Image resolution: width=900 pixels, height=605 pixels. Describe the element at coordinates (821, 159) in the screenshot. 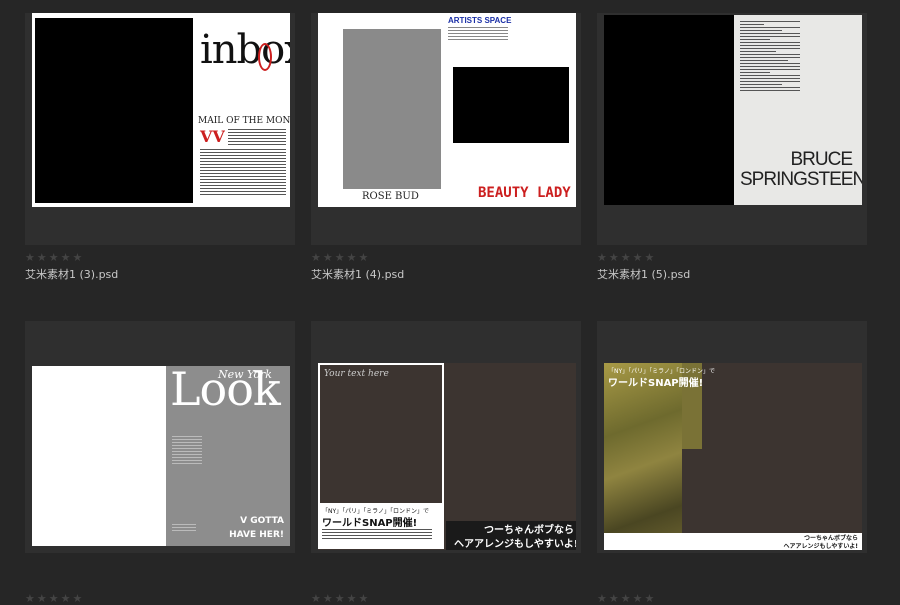

I see `artist-name-line1: BRUCE` at that location.